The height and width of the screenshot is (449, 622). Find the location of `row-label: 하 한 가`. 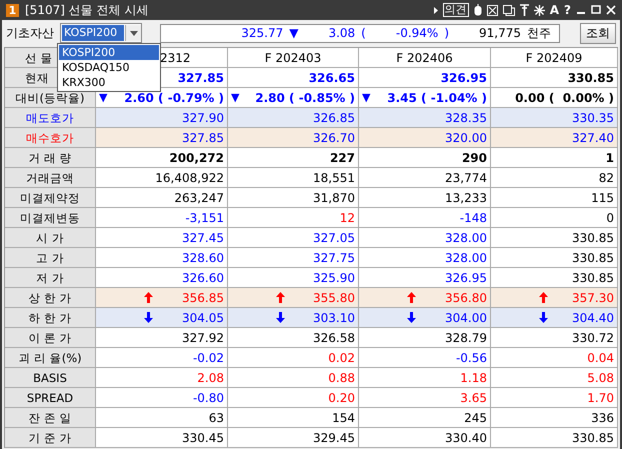

row-label: 하 한 가 is located at coordinates (50, 318).